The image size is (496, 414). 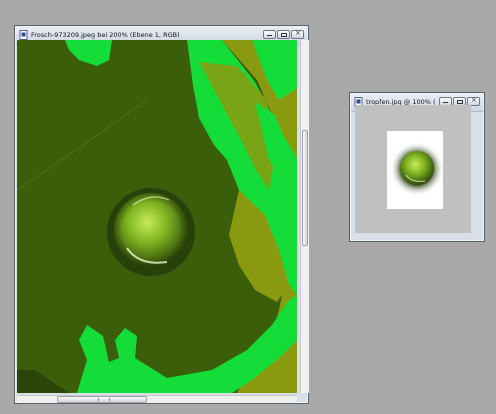 I want to click on document-icon, so click(x=23, y=35).